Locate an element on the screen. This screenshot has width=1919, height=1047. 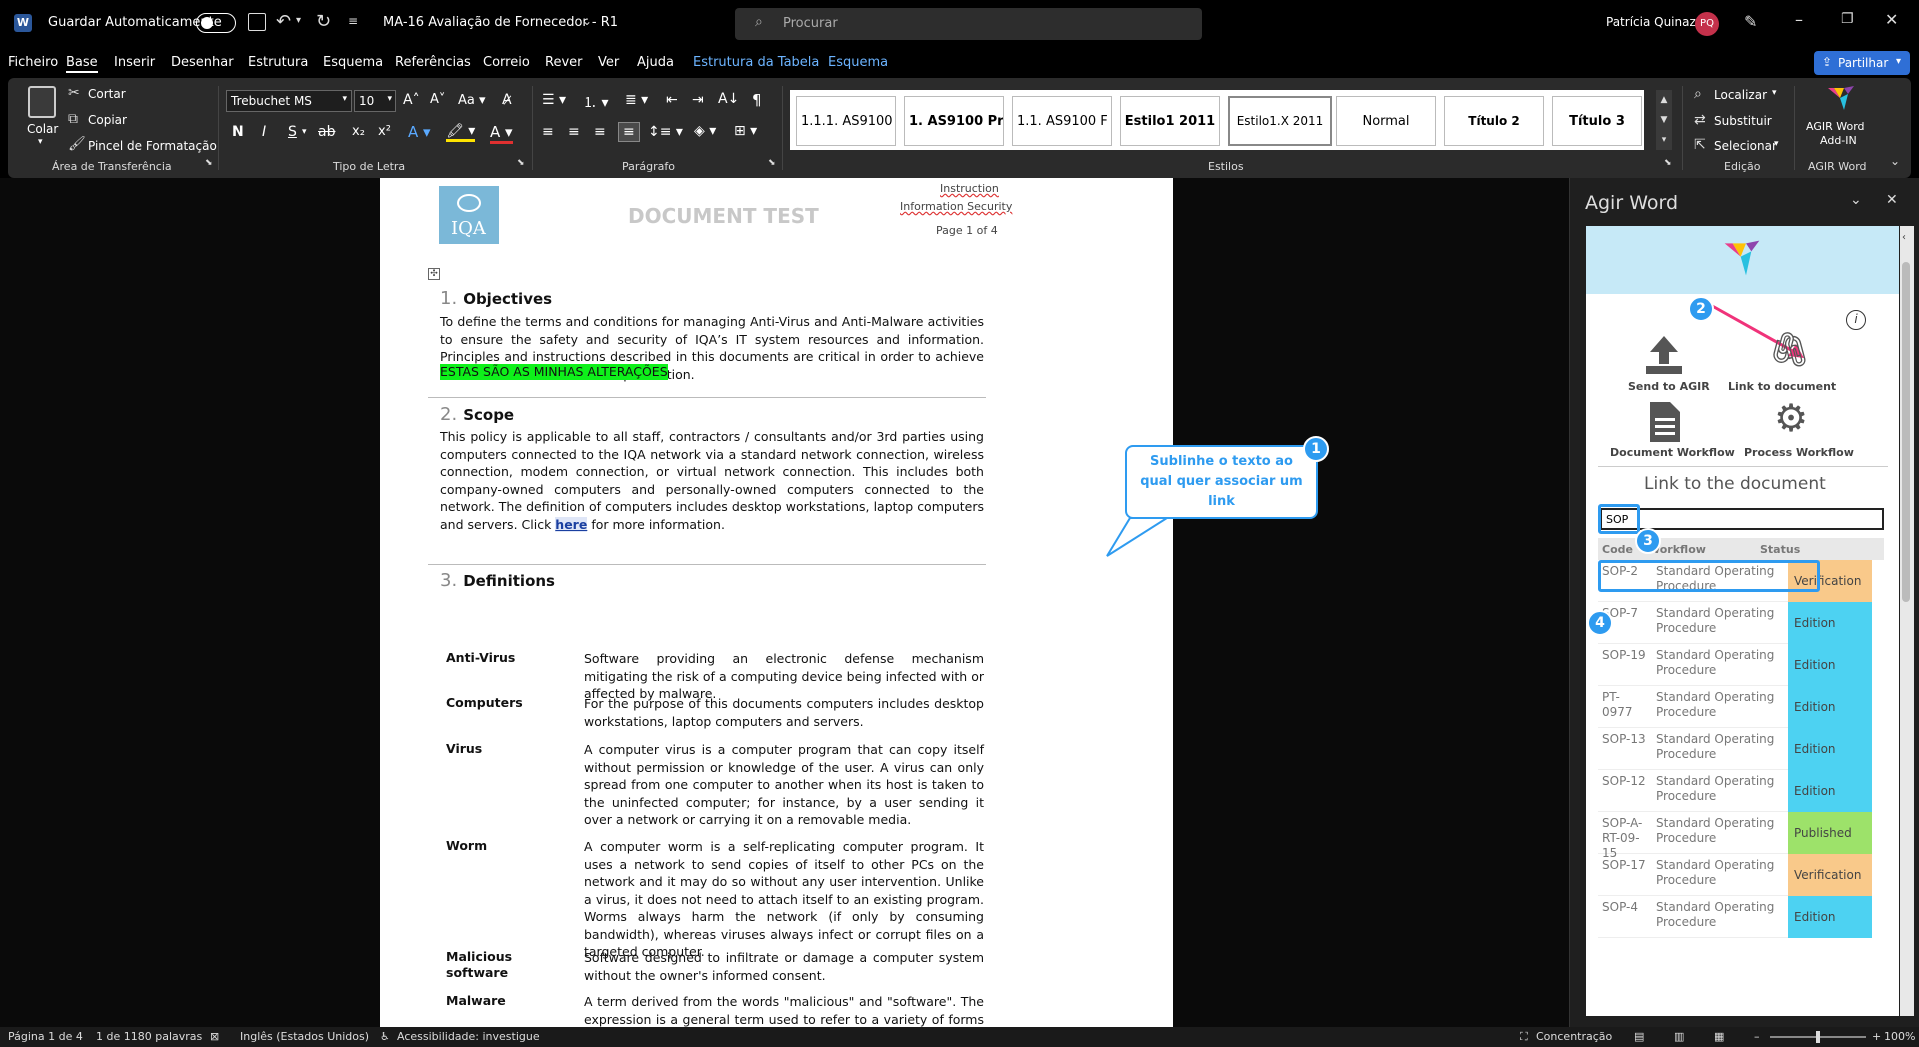
undo-icon: ↶ is located at coordinates (283, 21).